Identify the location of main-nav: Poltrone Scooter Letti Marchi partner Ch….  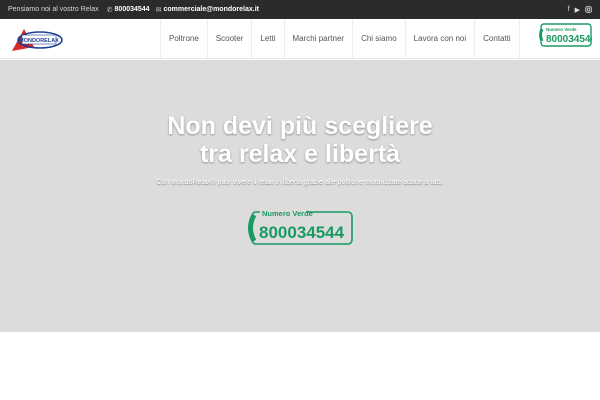
(340, 39).